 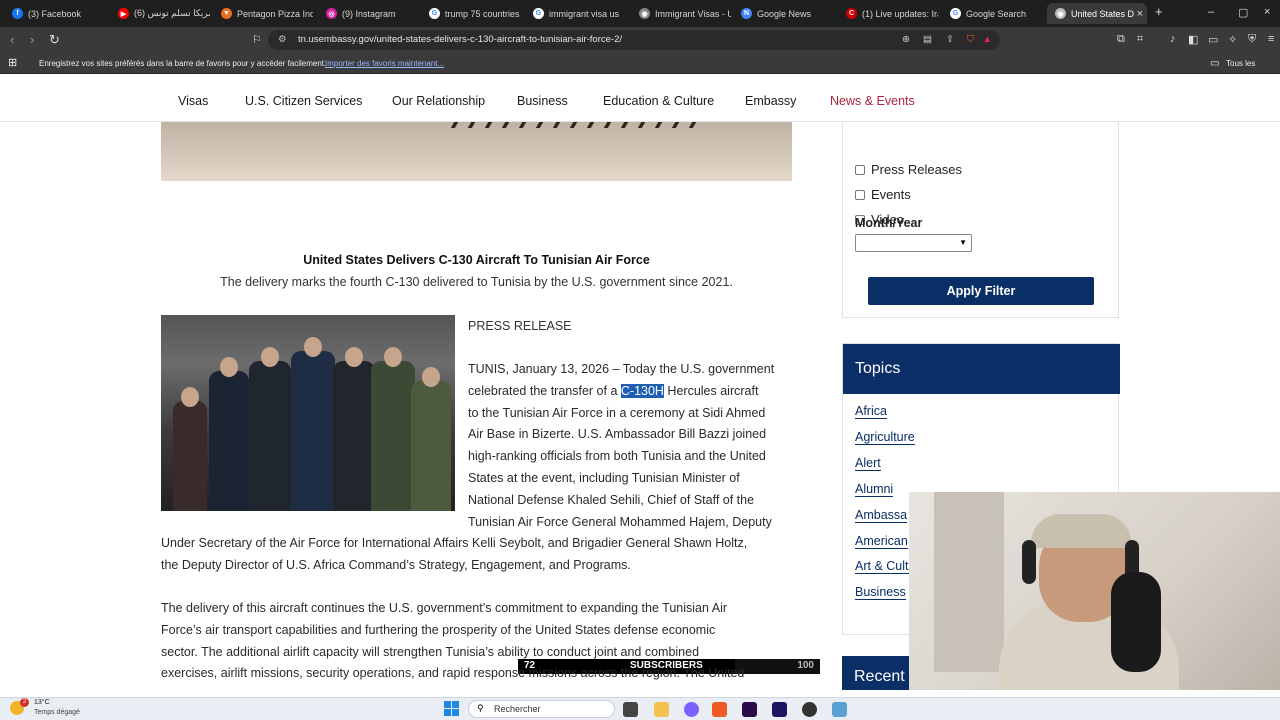 I want to click on zoom-icon: ⊕, so click(x=906, y=40).